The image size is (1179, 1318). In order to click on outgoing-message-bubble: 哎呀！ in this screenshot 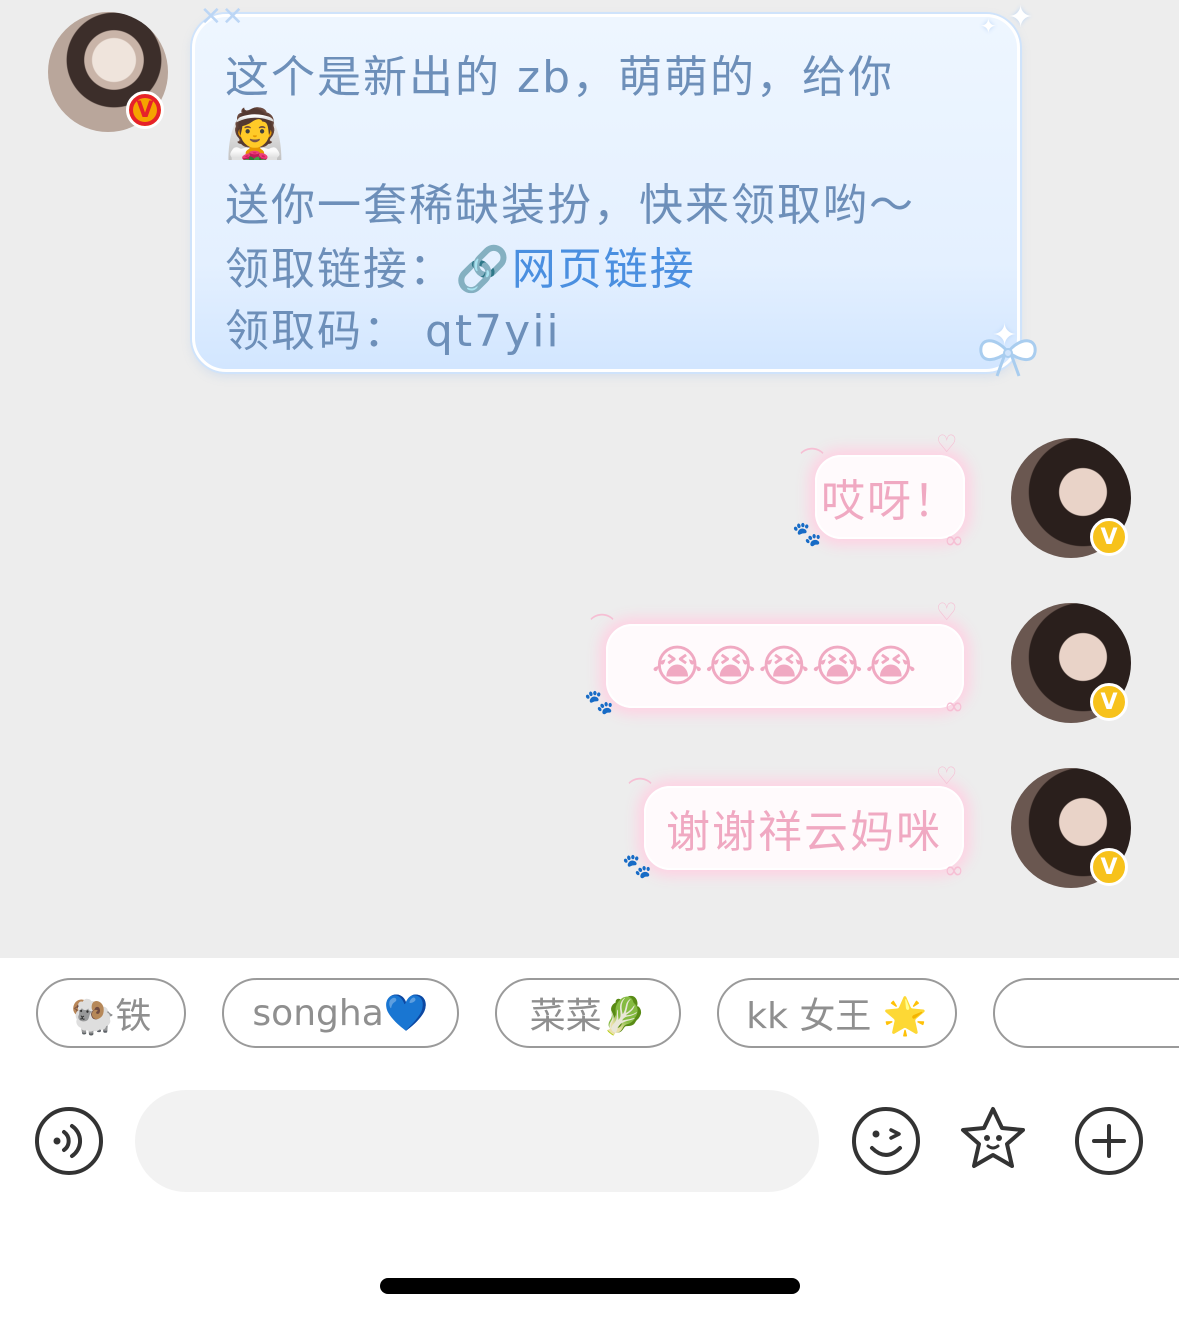, I will do `click(890, 497)`.